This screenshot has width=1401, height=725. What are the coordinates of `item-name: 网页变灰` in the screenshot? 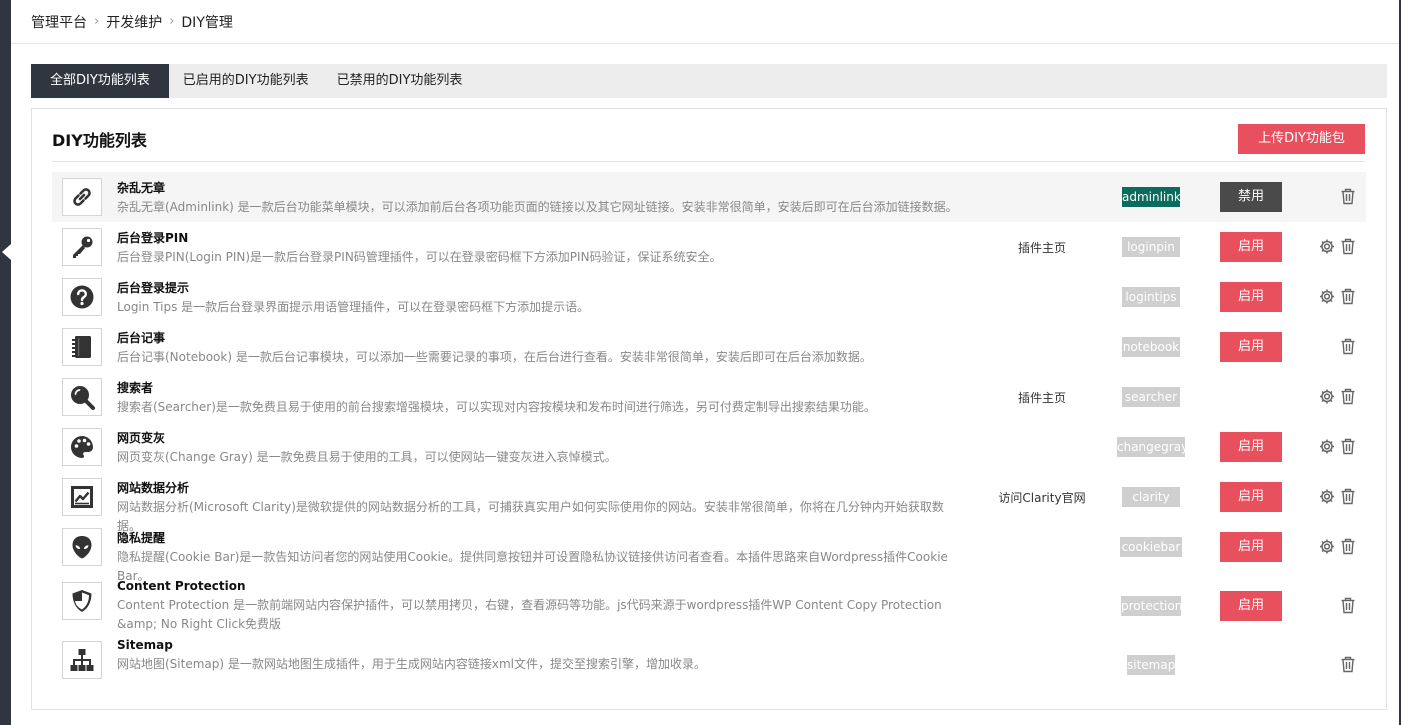 It's located at (141, 438).